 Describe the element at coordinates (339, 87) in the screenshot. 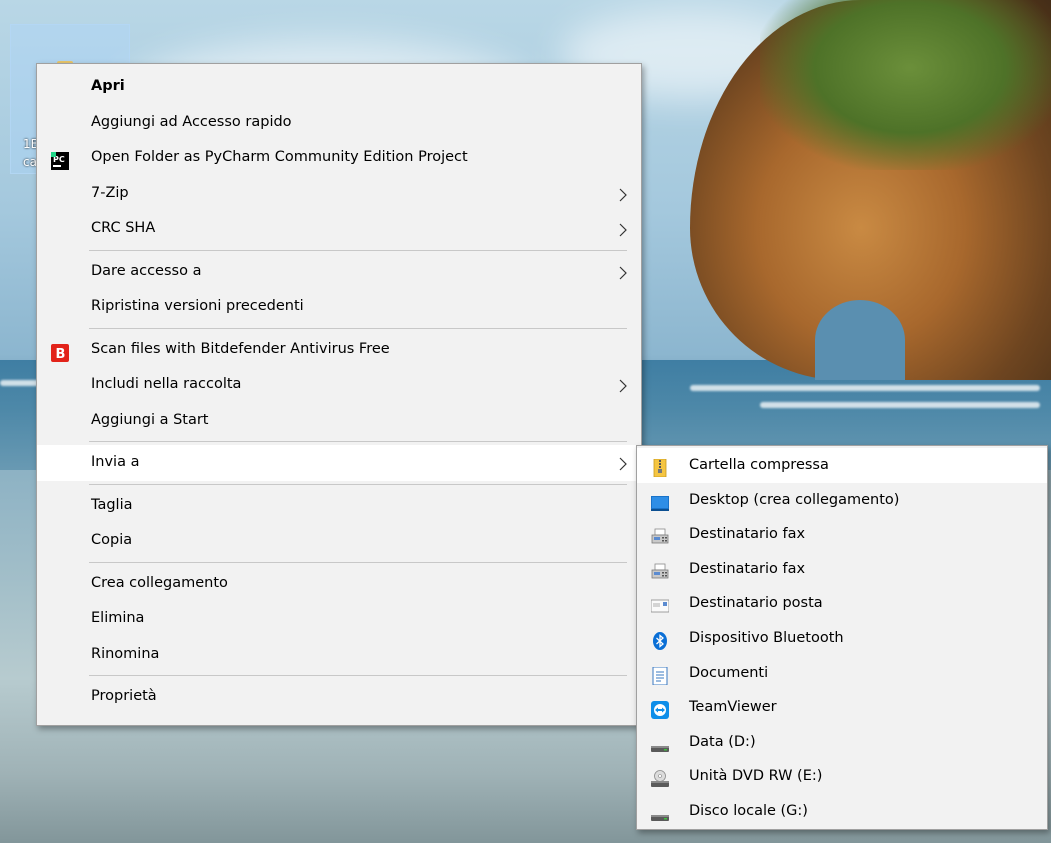

I see `menu-item-apri: Apri` at that location.